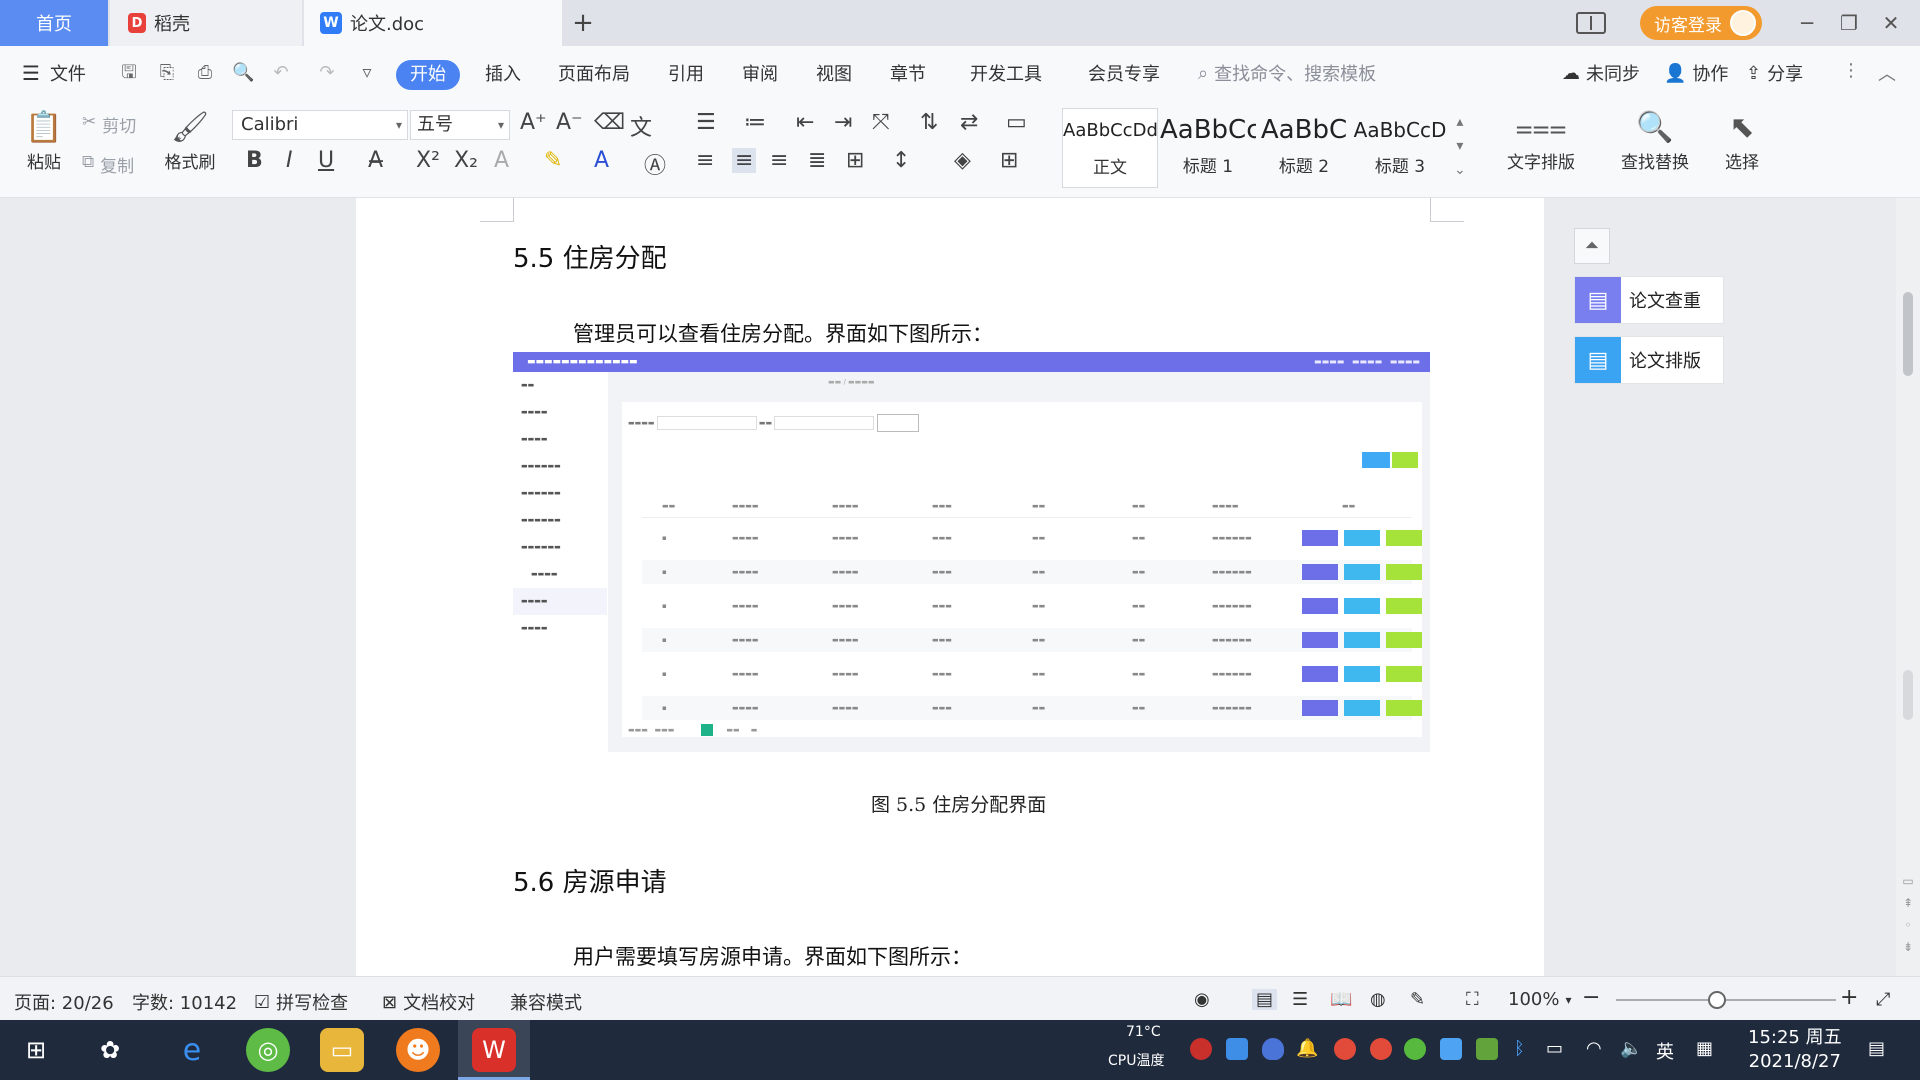 The image size is (1920, 1080). I want to click on distribute-icon: ⊞, so click(855, 160).